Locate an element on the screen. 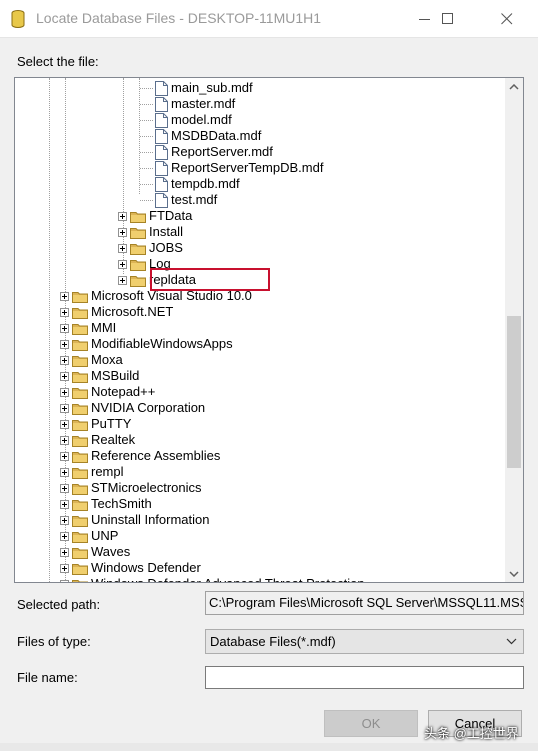 Image resolution: width=538 pixels, height=751 pixels. tree-item-label: Notepad++ is located at coordinates (123, 391).